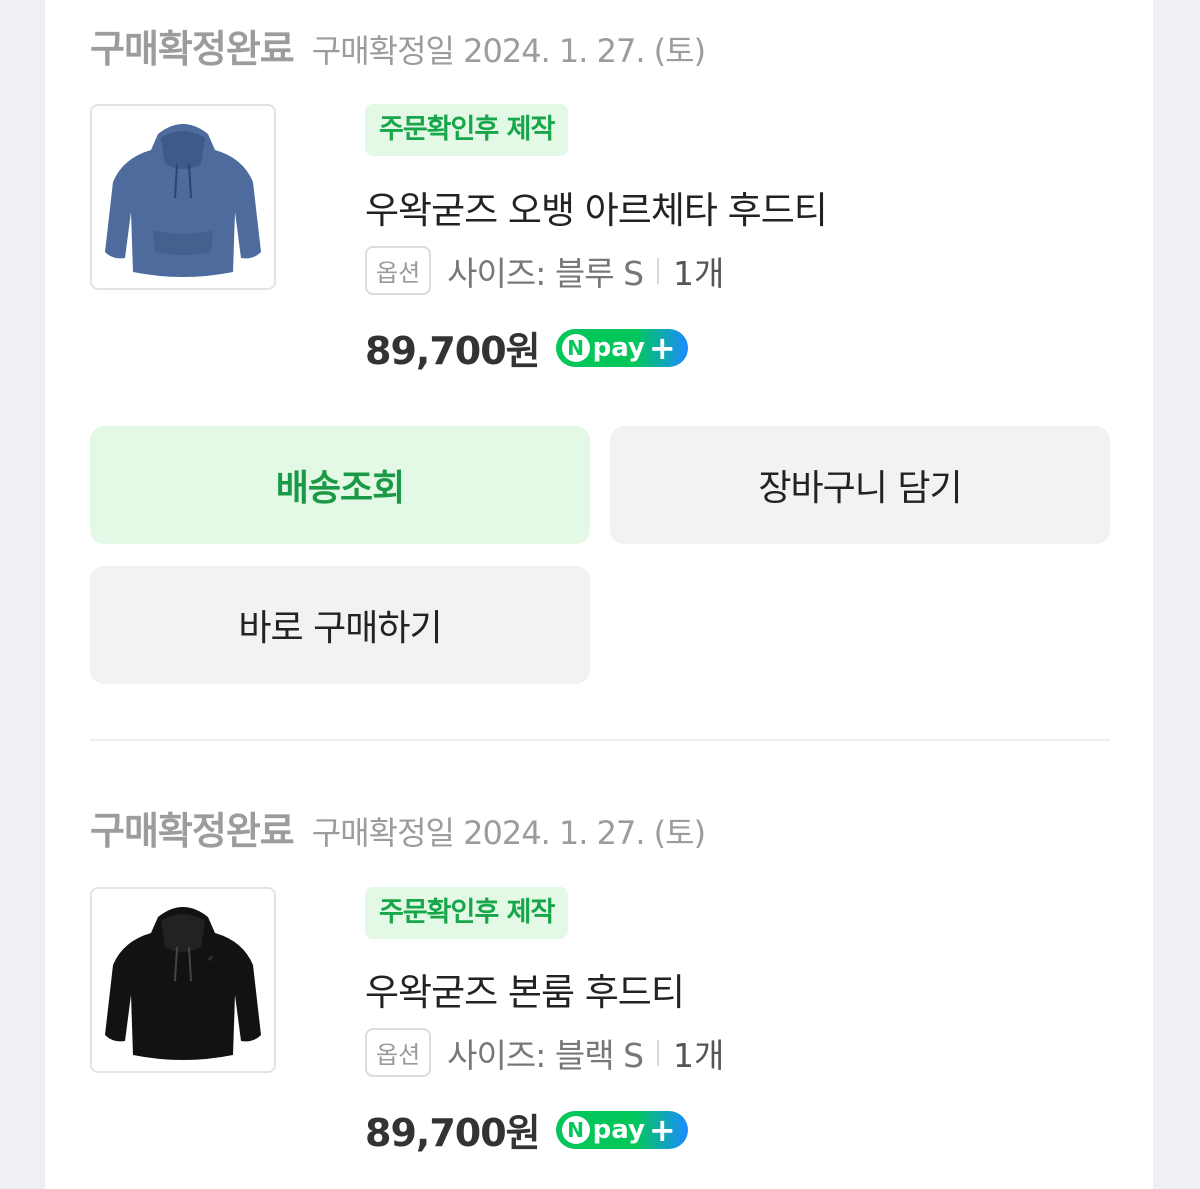 Image resolution: width=1200 pixels, height=1189 pixels. Describe the element at coordinates (340, 625) in the screenshot. I see `buy-now-button: 바로 구매하기` at that location.